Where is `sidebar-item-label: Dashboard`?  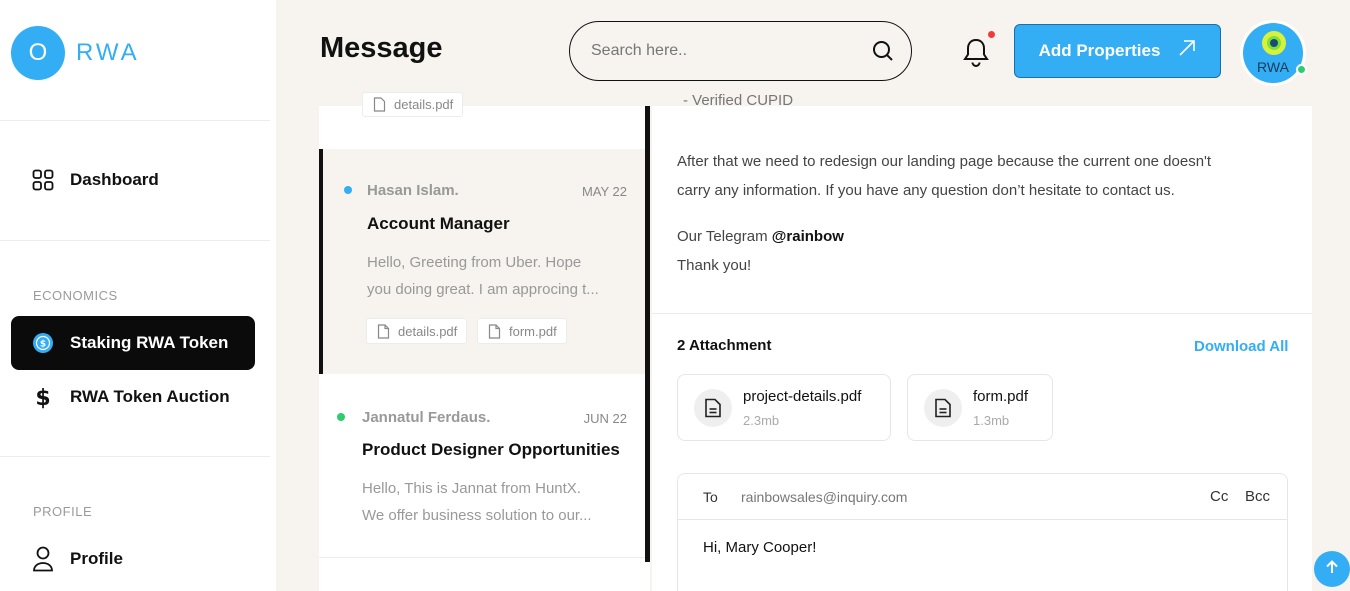
sidebar-item-label: Dashboard is located at coordinates (114, 179).